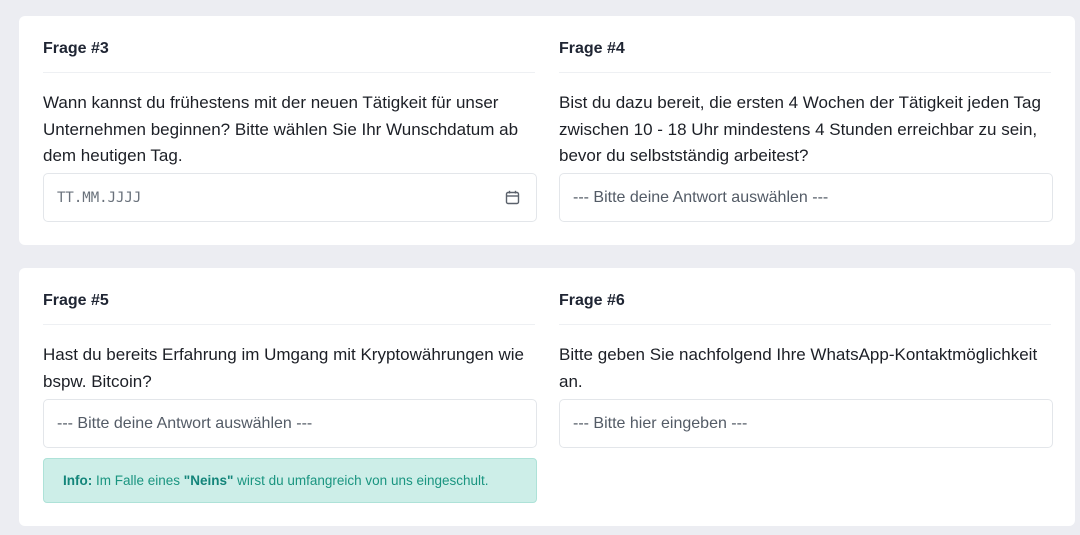 The width and height of the screenshot is (1080, 535). Describe the element at coordinates (208, 480) in the screenshot. I see `info-emphasis: "Neins"` at that location.